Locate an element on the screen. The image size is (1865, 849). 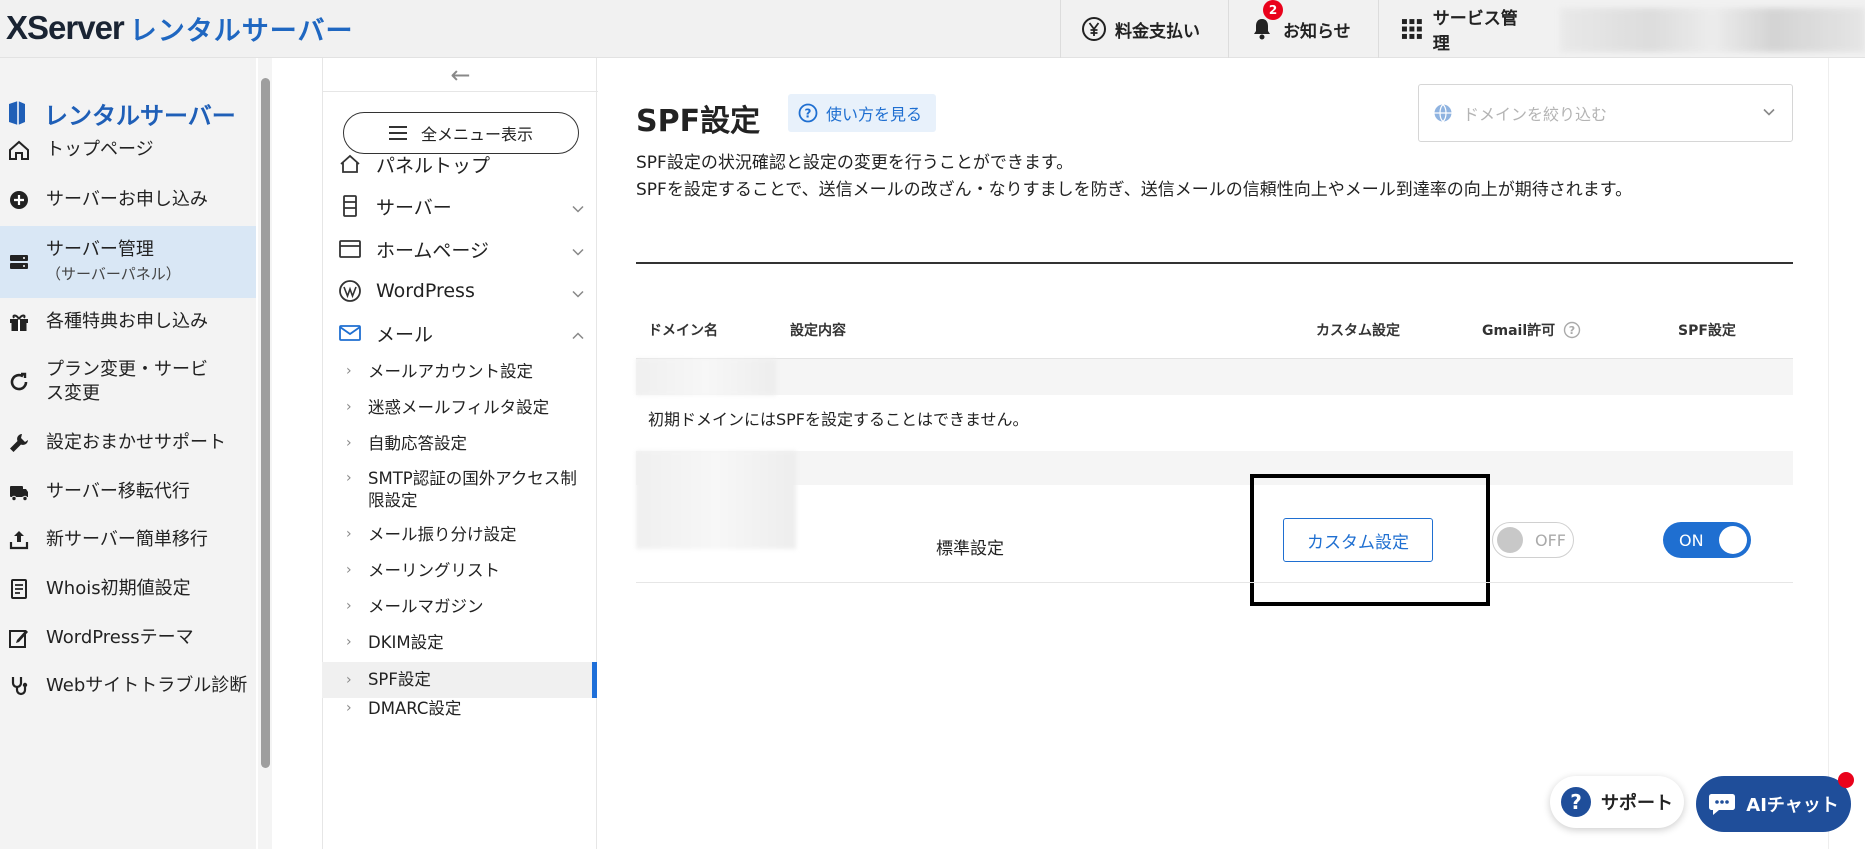
scrollbar-thumb is located at coordinates (265, 423).